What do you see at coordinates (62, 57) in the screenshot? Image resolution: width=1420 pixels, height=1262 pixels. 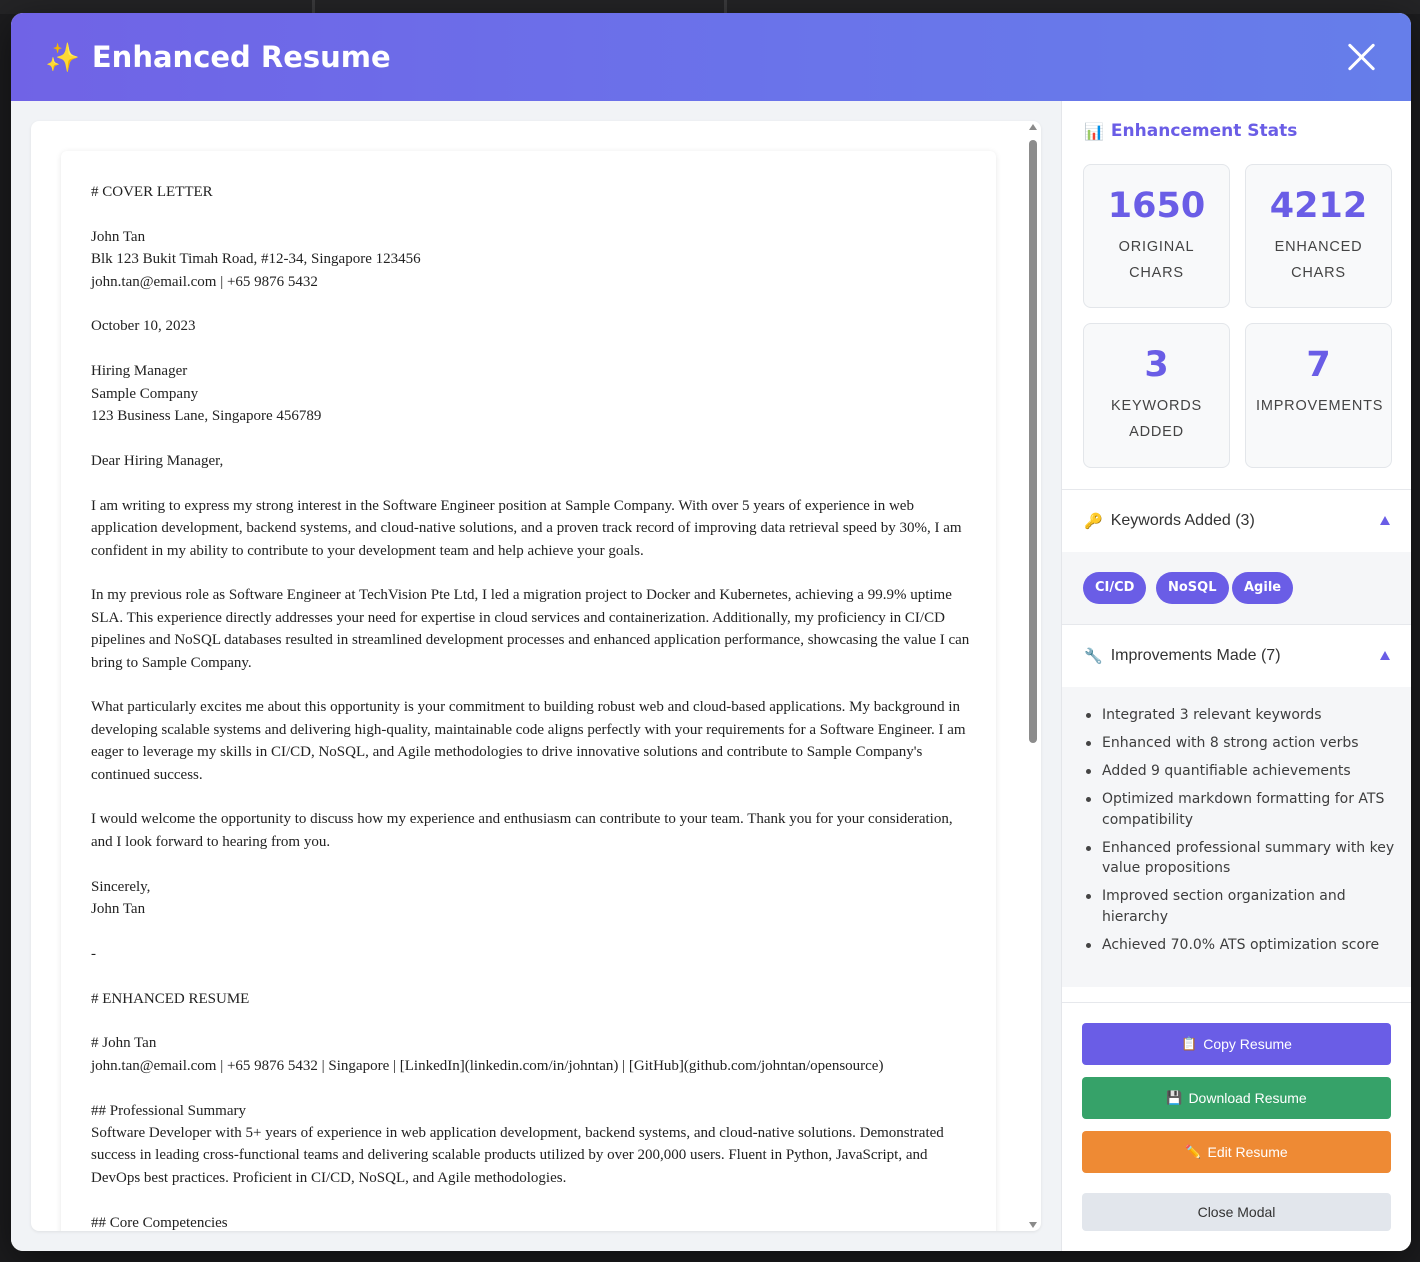 I see `sparkles-icon: ✨` at bounding box center [62, 57].